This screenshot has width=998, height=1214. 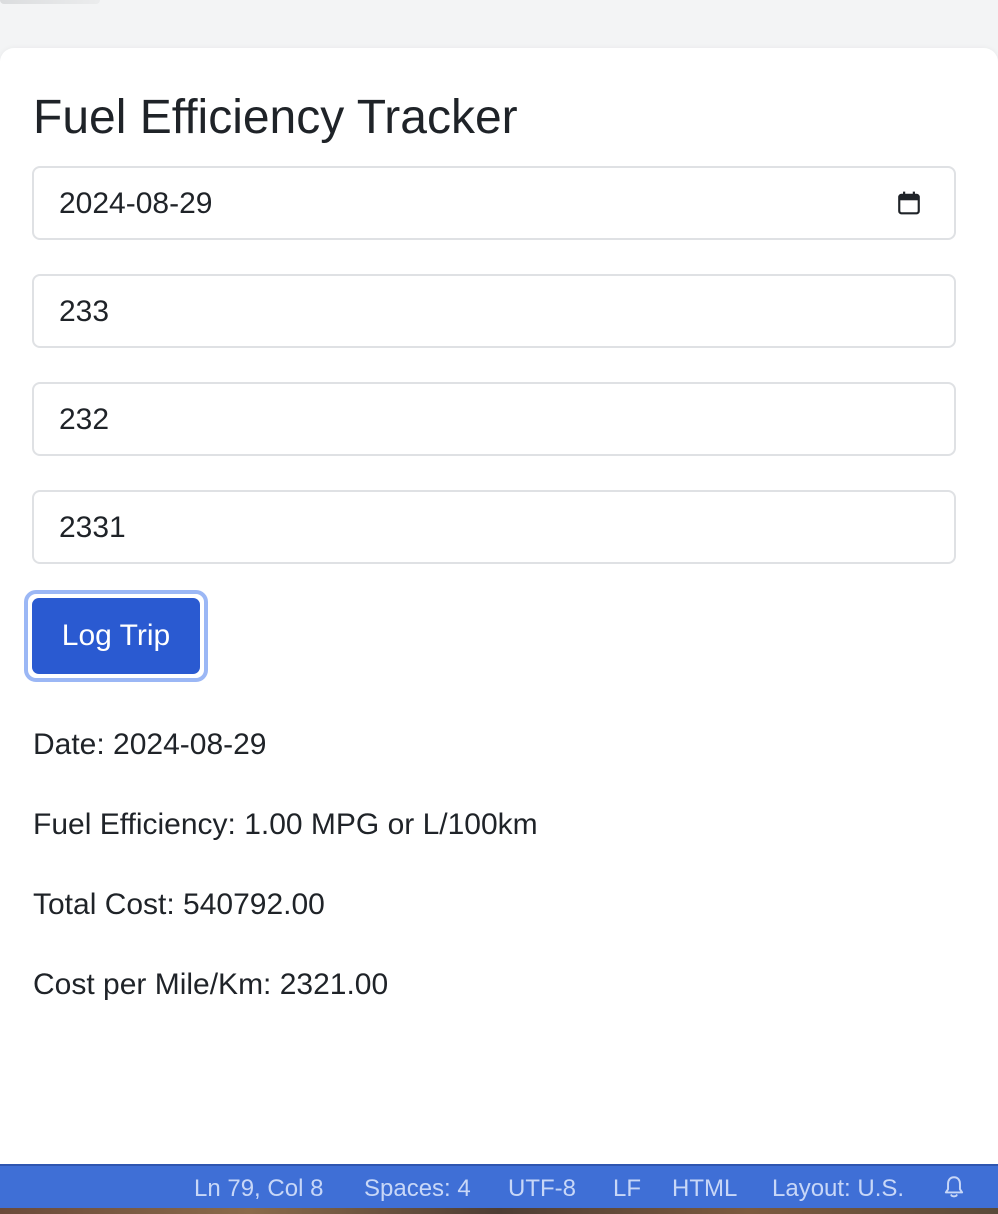 I want to click on status-language: HTML, so click(x=704, y=1189).